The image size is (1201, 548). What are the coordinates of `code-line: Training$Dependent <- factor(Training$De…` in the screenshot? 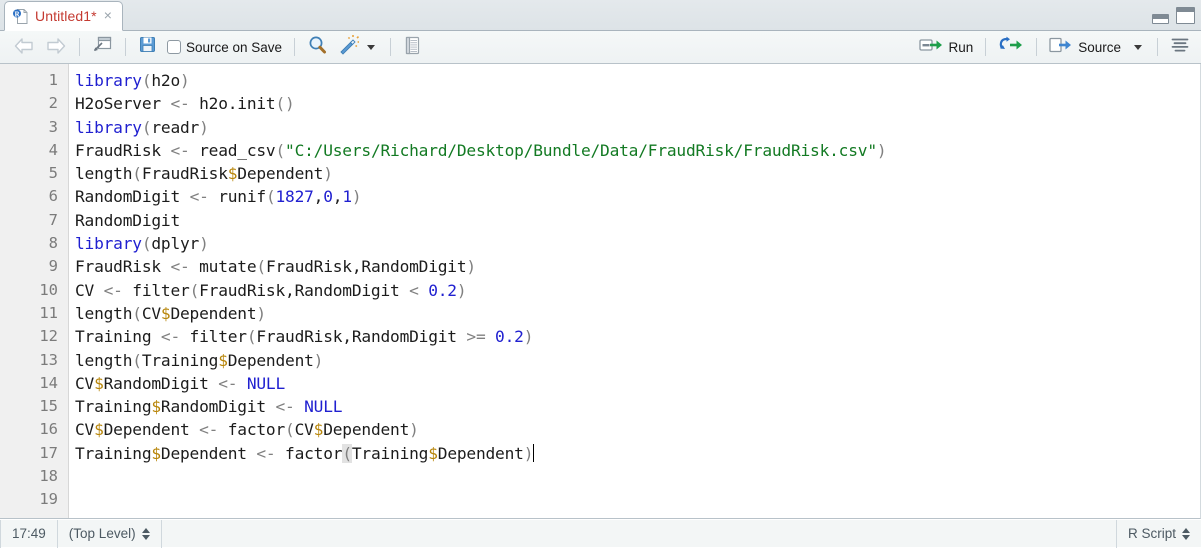 It's located at (637, 453).